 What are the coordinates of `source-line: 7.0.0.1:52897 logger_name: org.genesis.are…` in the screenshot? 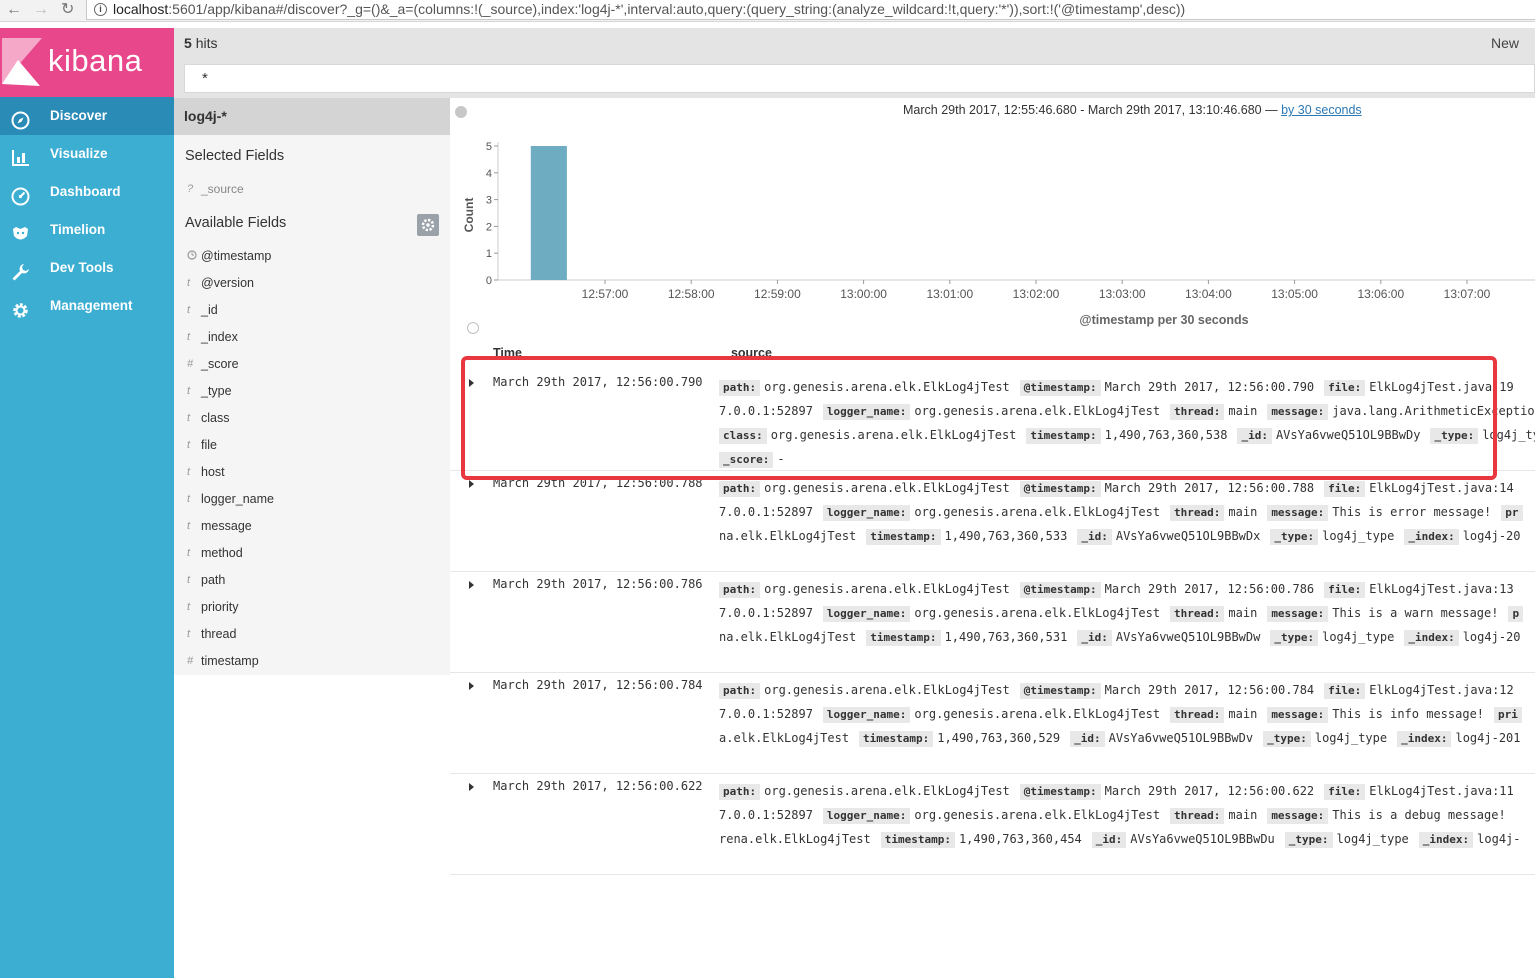 It's located at (1127, 815).